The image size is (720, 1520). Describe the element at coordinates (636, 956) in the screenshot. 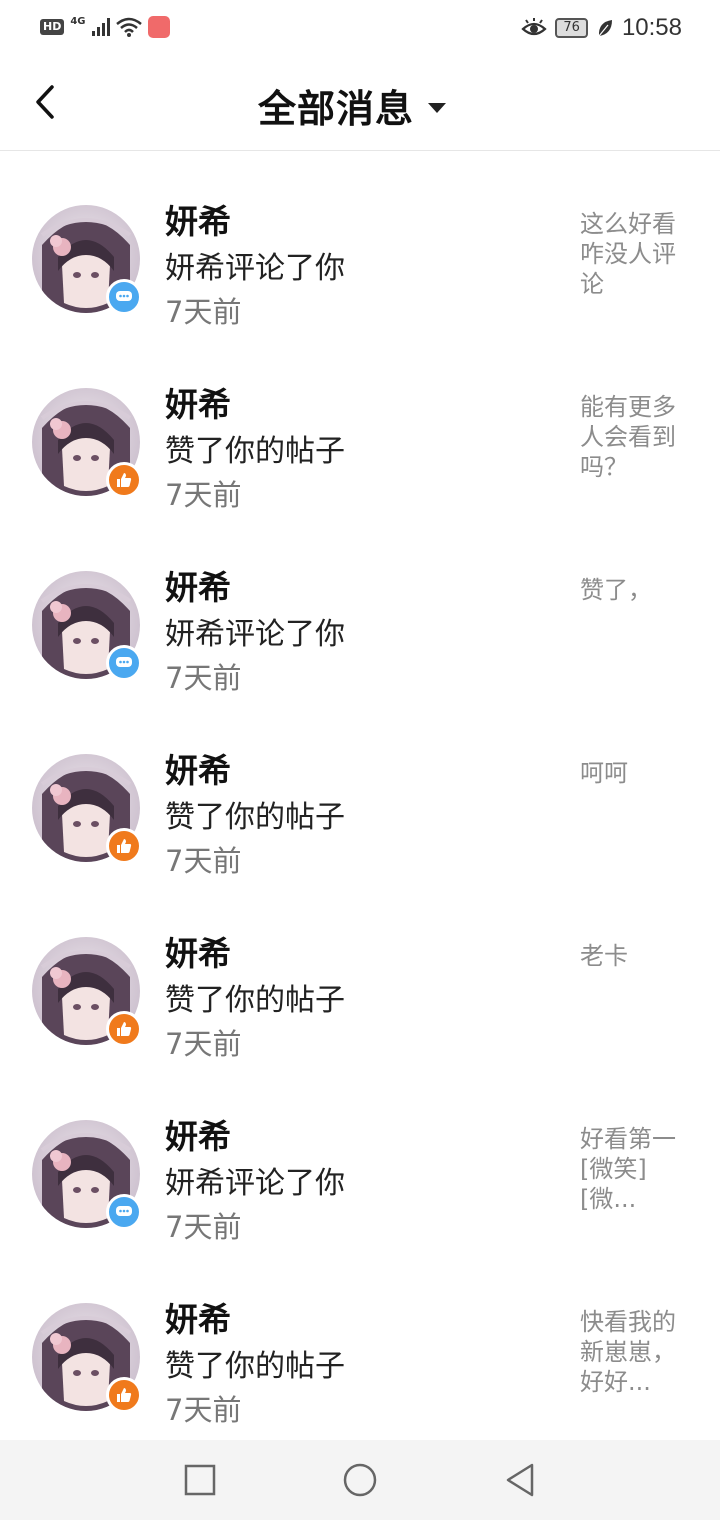

I see `content-preview: 老卡` at that location.